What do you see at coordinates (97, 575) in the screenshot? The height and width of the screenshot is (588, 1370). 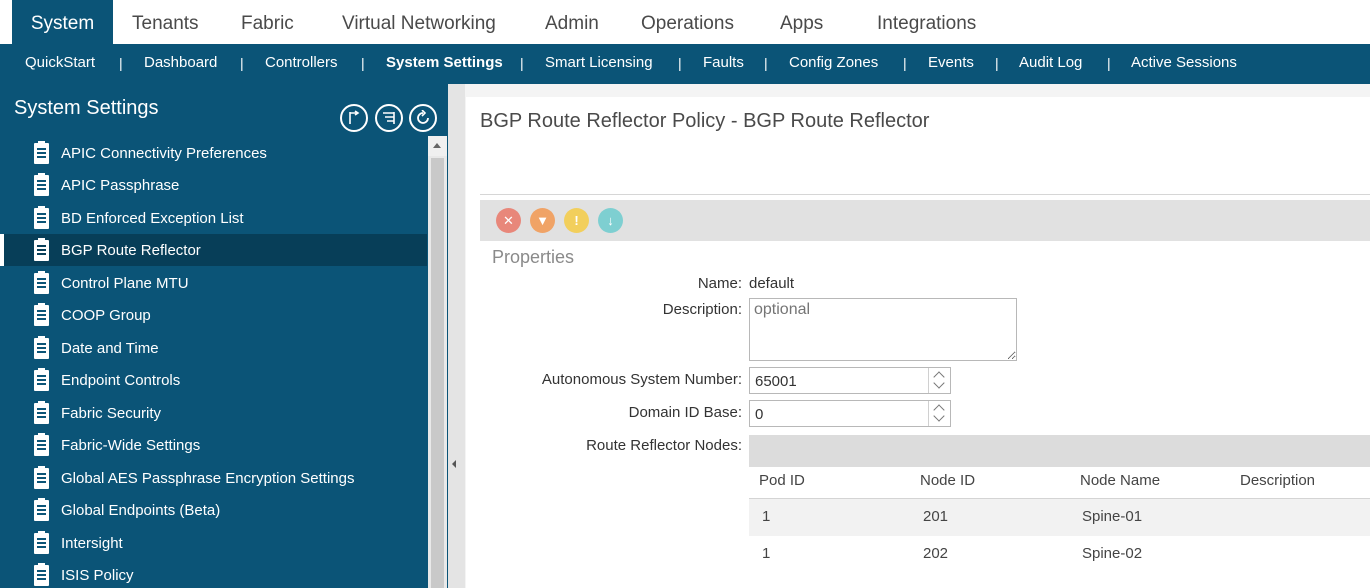 I see `sidebar-item-label: ISIS Policy` at bounding box center [97, 575].